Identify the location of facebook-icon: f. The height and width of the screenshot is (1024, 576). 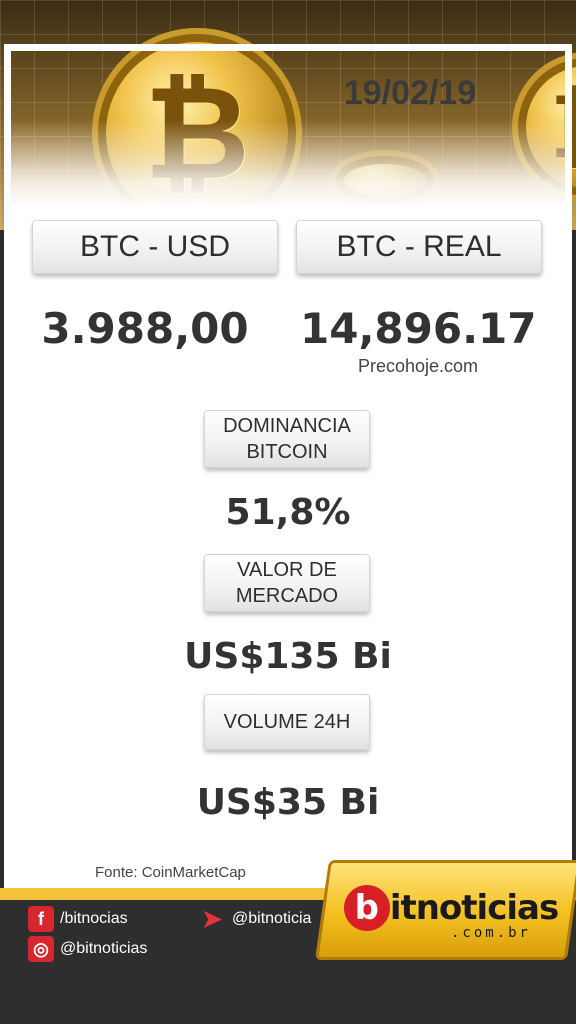
(41, 919).